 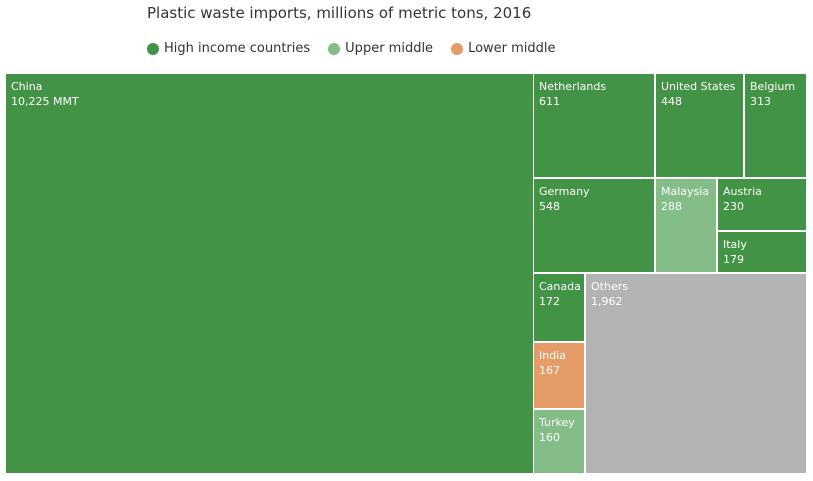 What do you see at coordinates (671, 101) in the screenshot?
I see `cell-value: 448` at bounding box center [671, 101].